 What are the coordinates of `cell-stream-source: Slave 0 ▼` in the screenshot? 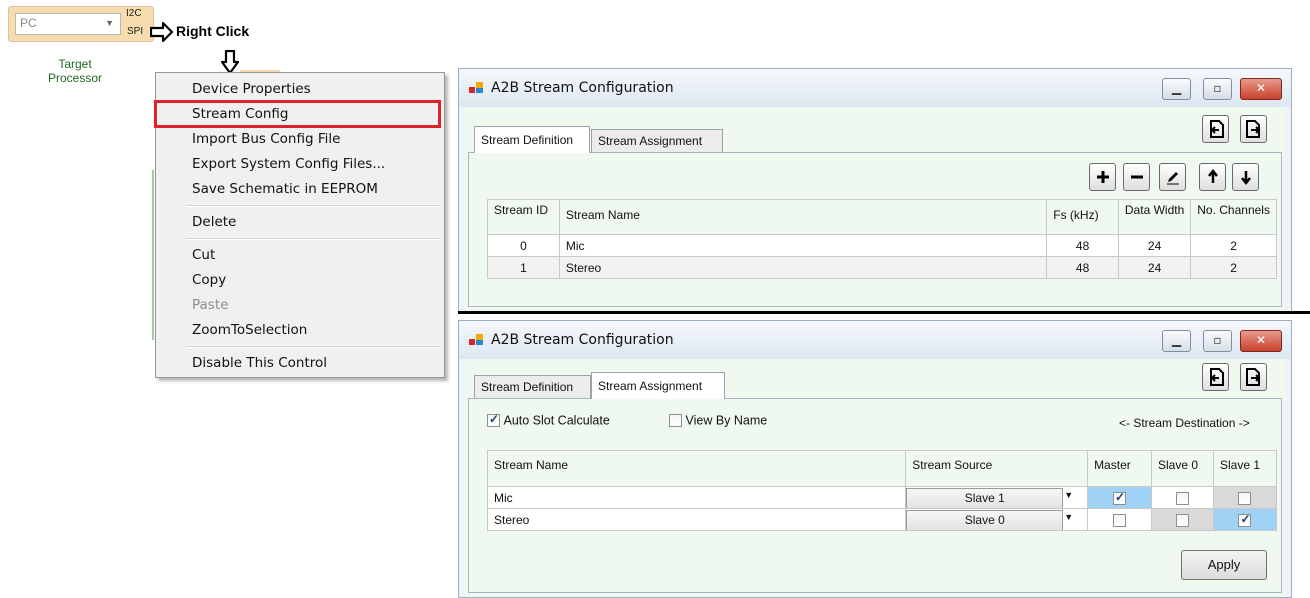 It's located at (997, 519).